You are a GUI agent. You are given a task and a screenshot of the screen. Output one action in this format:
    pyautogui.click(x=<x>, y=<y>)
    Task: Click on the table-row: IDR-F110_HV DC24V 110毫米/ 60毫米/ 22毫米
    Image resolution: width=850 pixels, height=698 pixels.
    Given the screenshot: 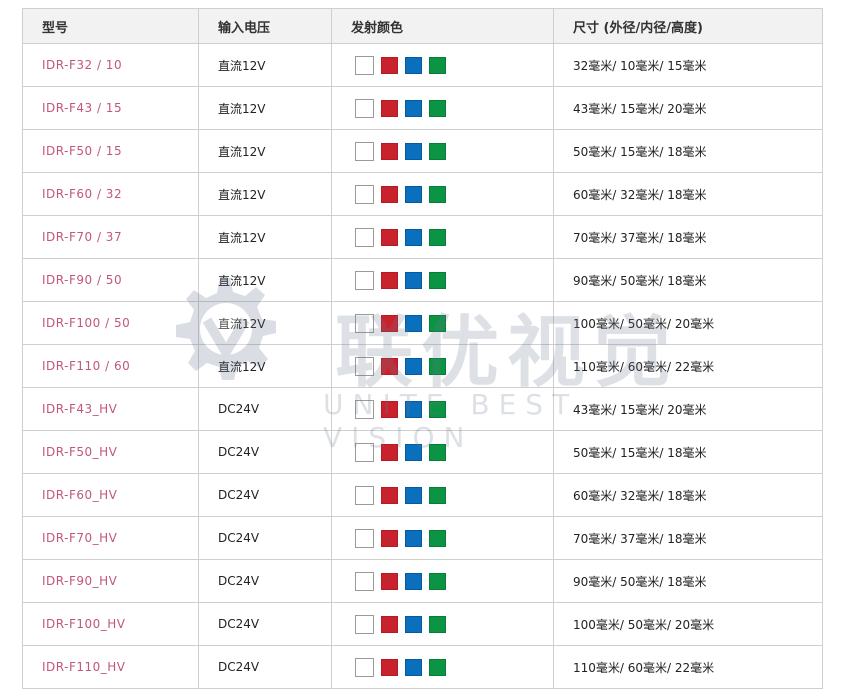 What is the action you would take?
    pyautogui.click(x=422, y=667)
    